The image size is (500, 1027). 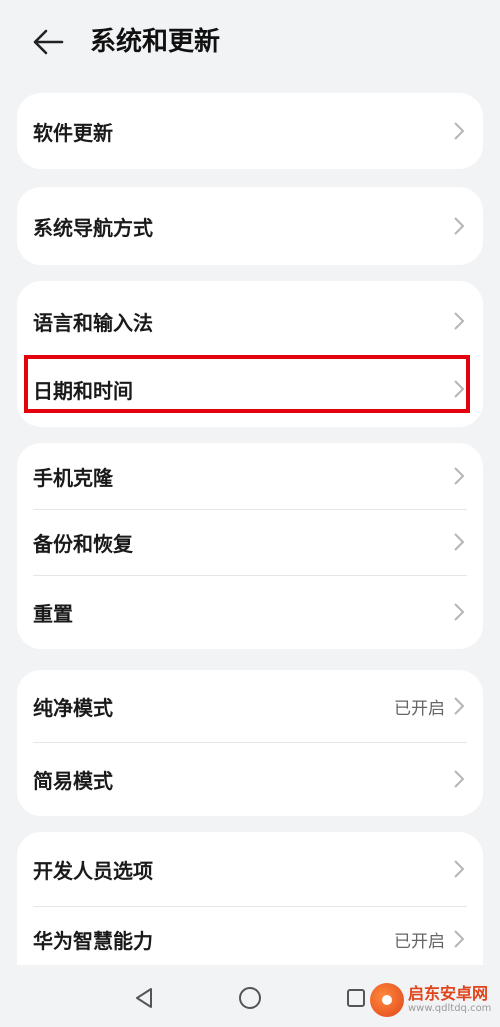 What do you see at coordinates (53, 613) in the screenshot?
I see `list-item-label: 重置` at bounding box center [53, 613].